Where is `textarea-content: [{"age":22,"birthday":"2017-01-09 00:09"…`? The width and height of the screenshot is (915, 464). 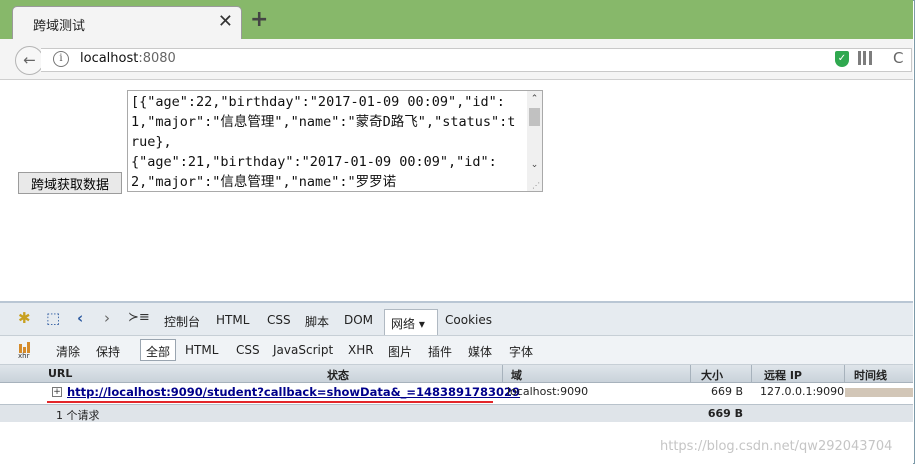 textarea-content: [{"age":22,"birthday":"2017-01-09 00:09"… is located at coordinates (323, 142).